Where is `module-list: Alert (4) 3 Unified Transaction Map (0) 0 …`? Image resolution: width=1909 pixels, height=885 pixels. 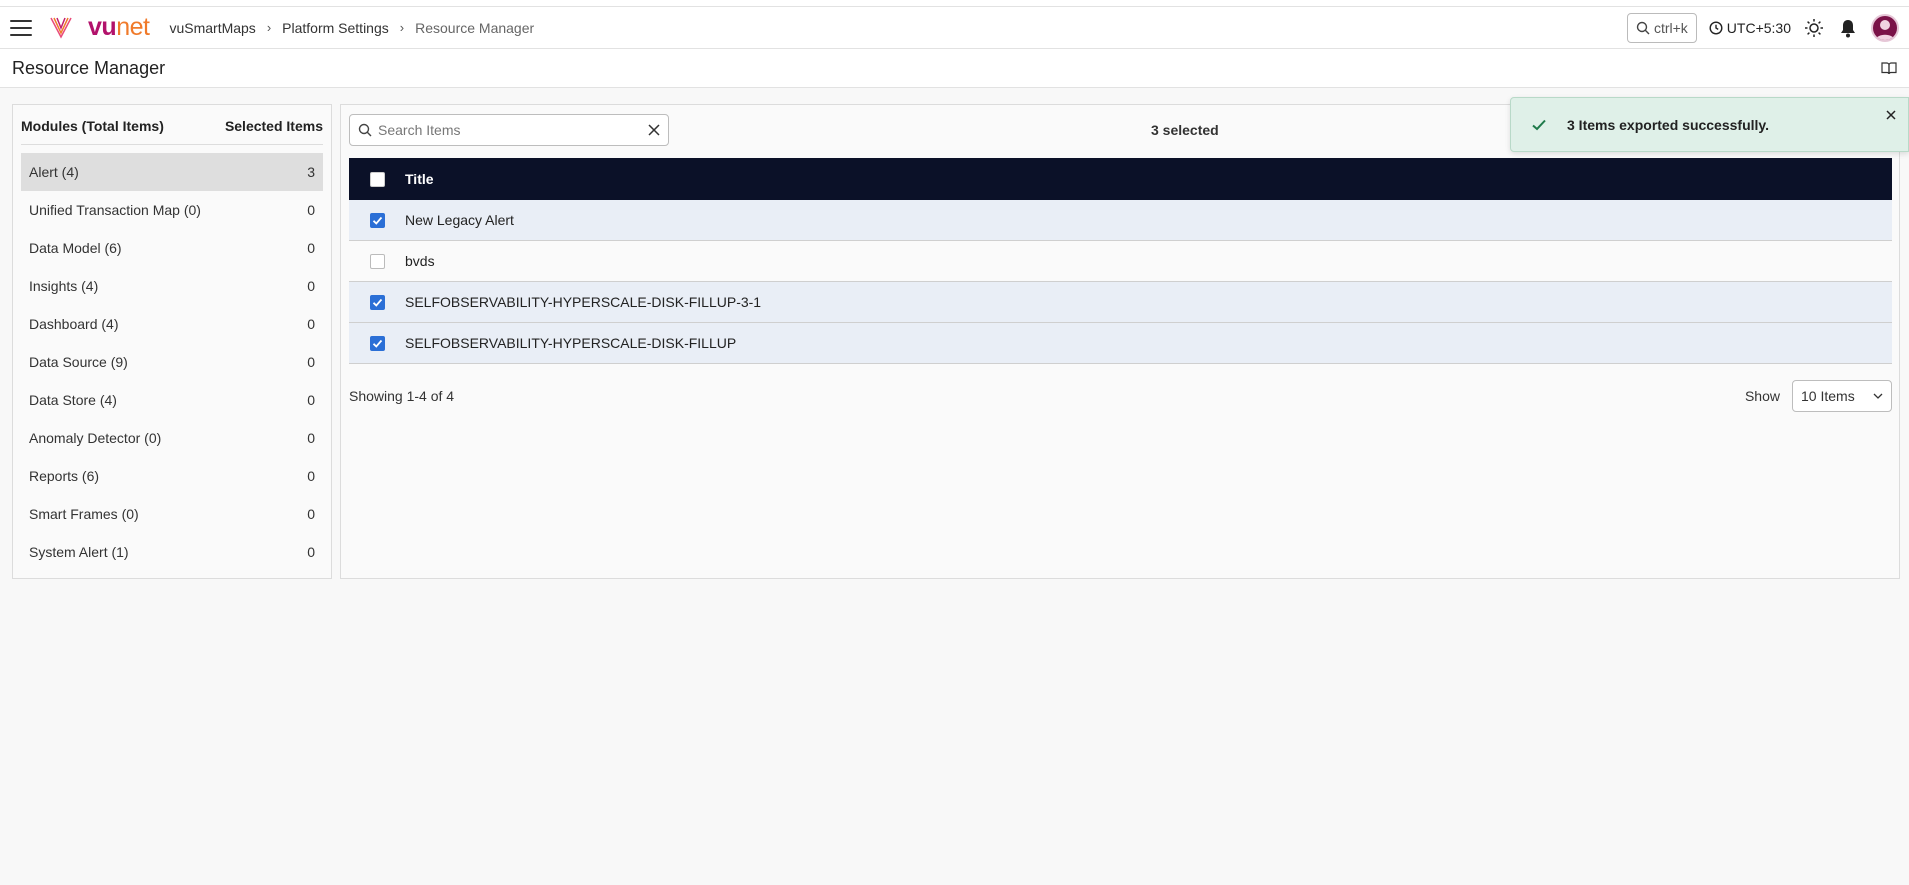 module-list: Alert (4) 3 Unified Transaction Map (0) 0 … is located at coordinates (172, 358).